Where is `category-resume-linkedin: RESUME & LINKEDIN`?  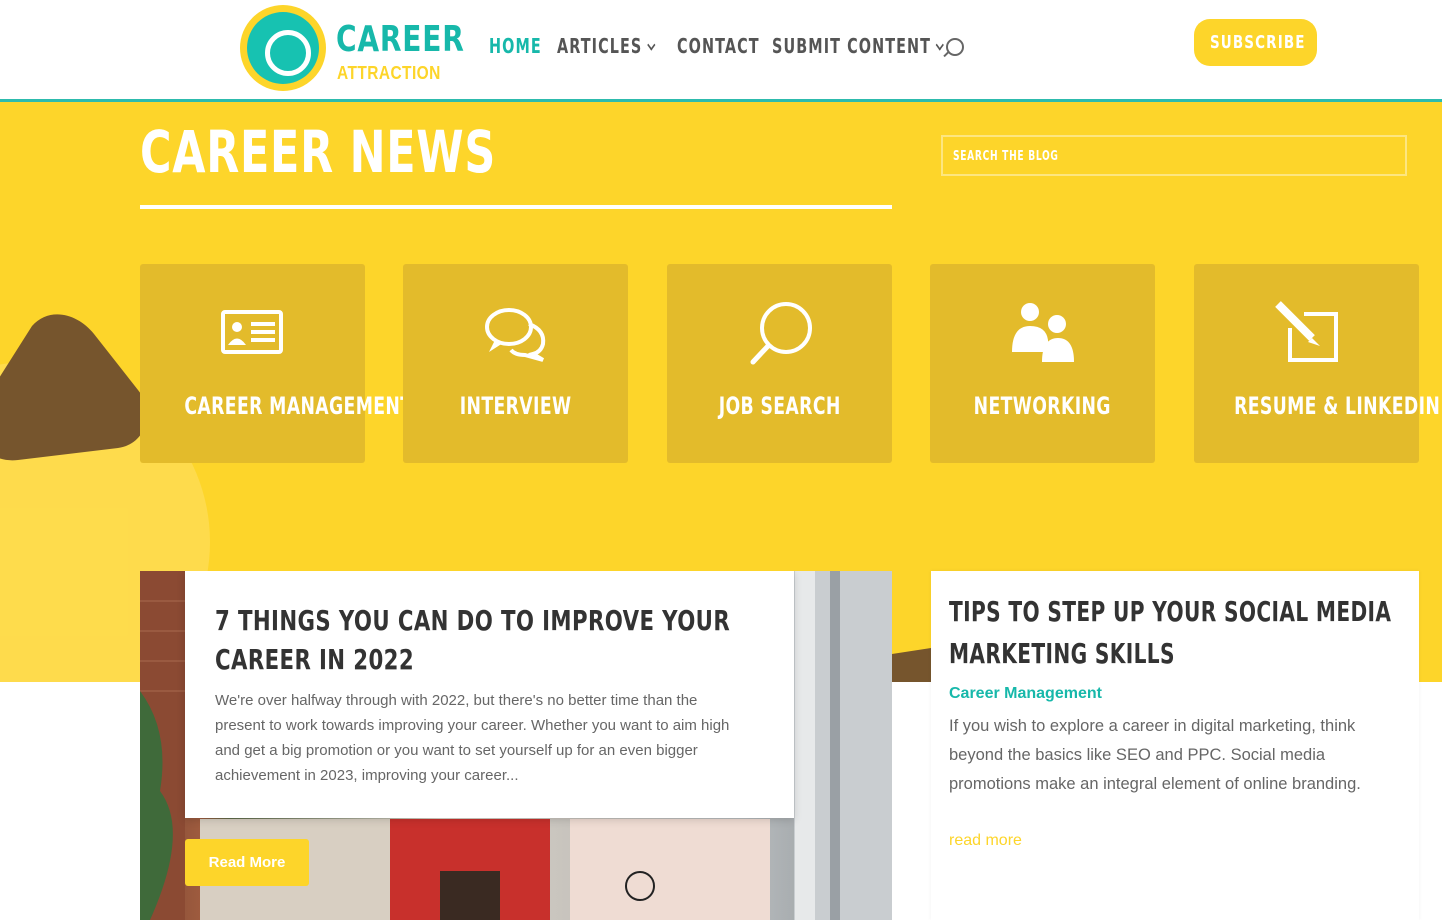
category-resume-linkedin: RESUME & LINKEDIN is located at coordinates (1317, 363).